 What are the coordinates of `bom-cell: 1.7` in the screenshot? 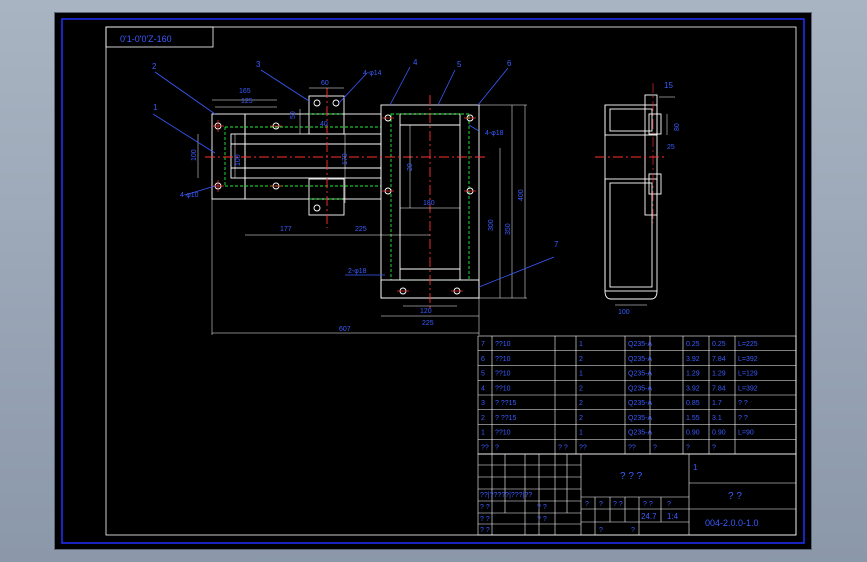 It's located at (717, 403).